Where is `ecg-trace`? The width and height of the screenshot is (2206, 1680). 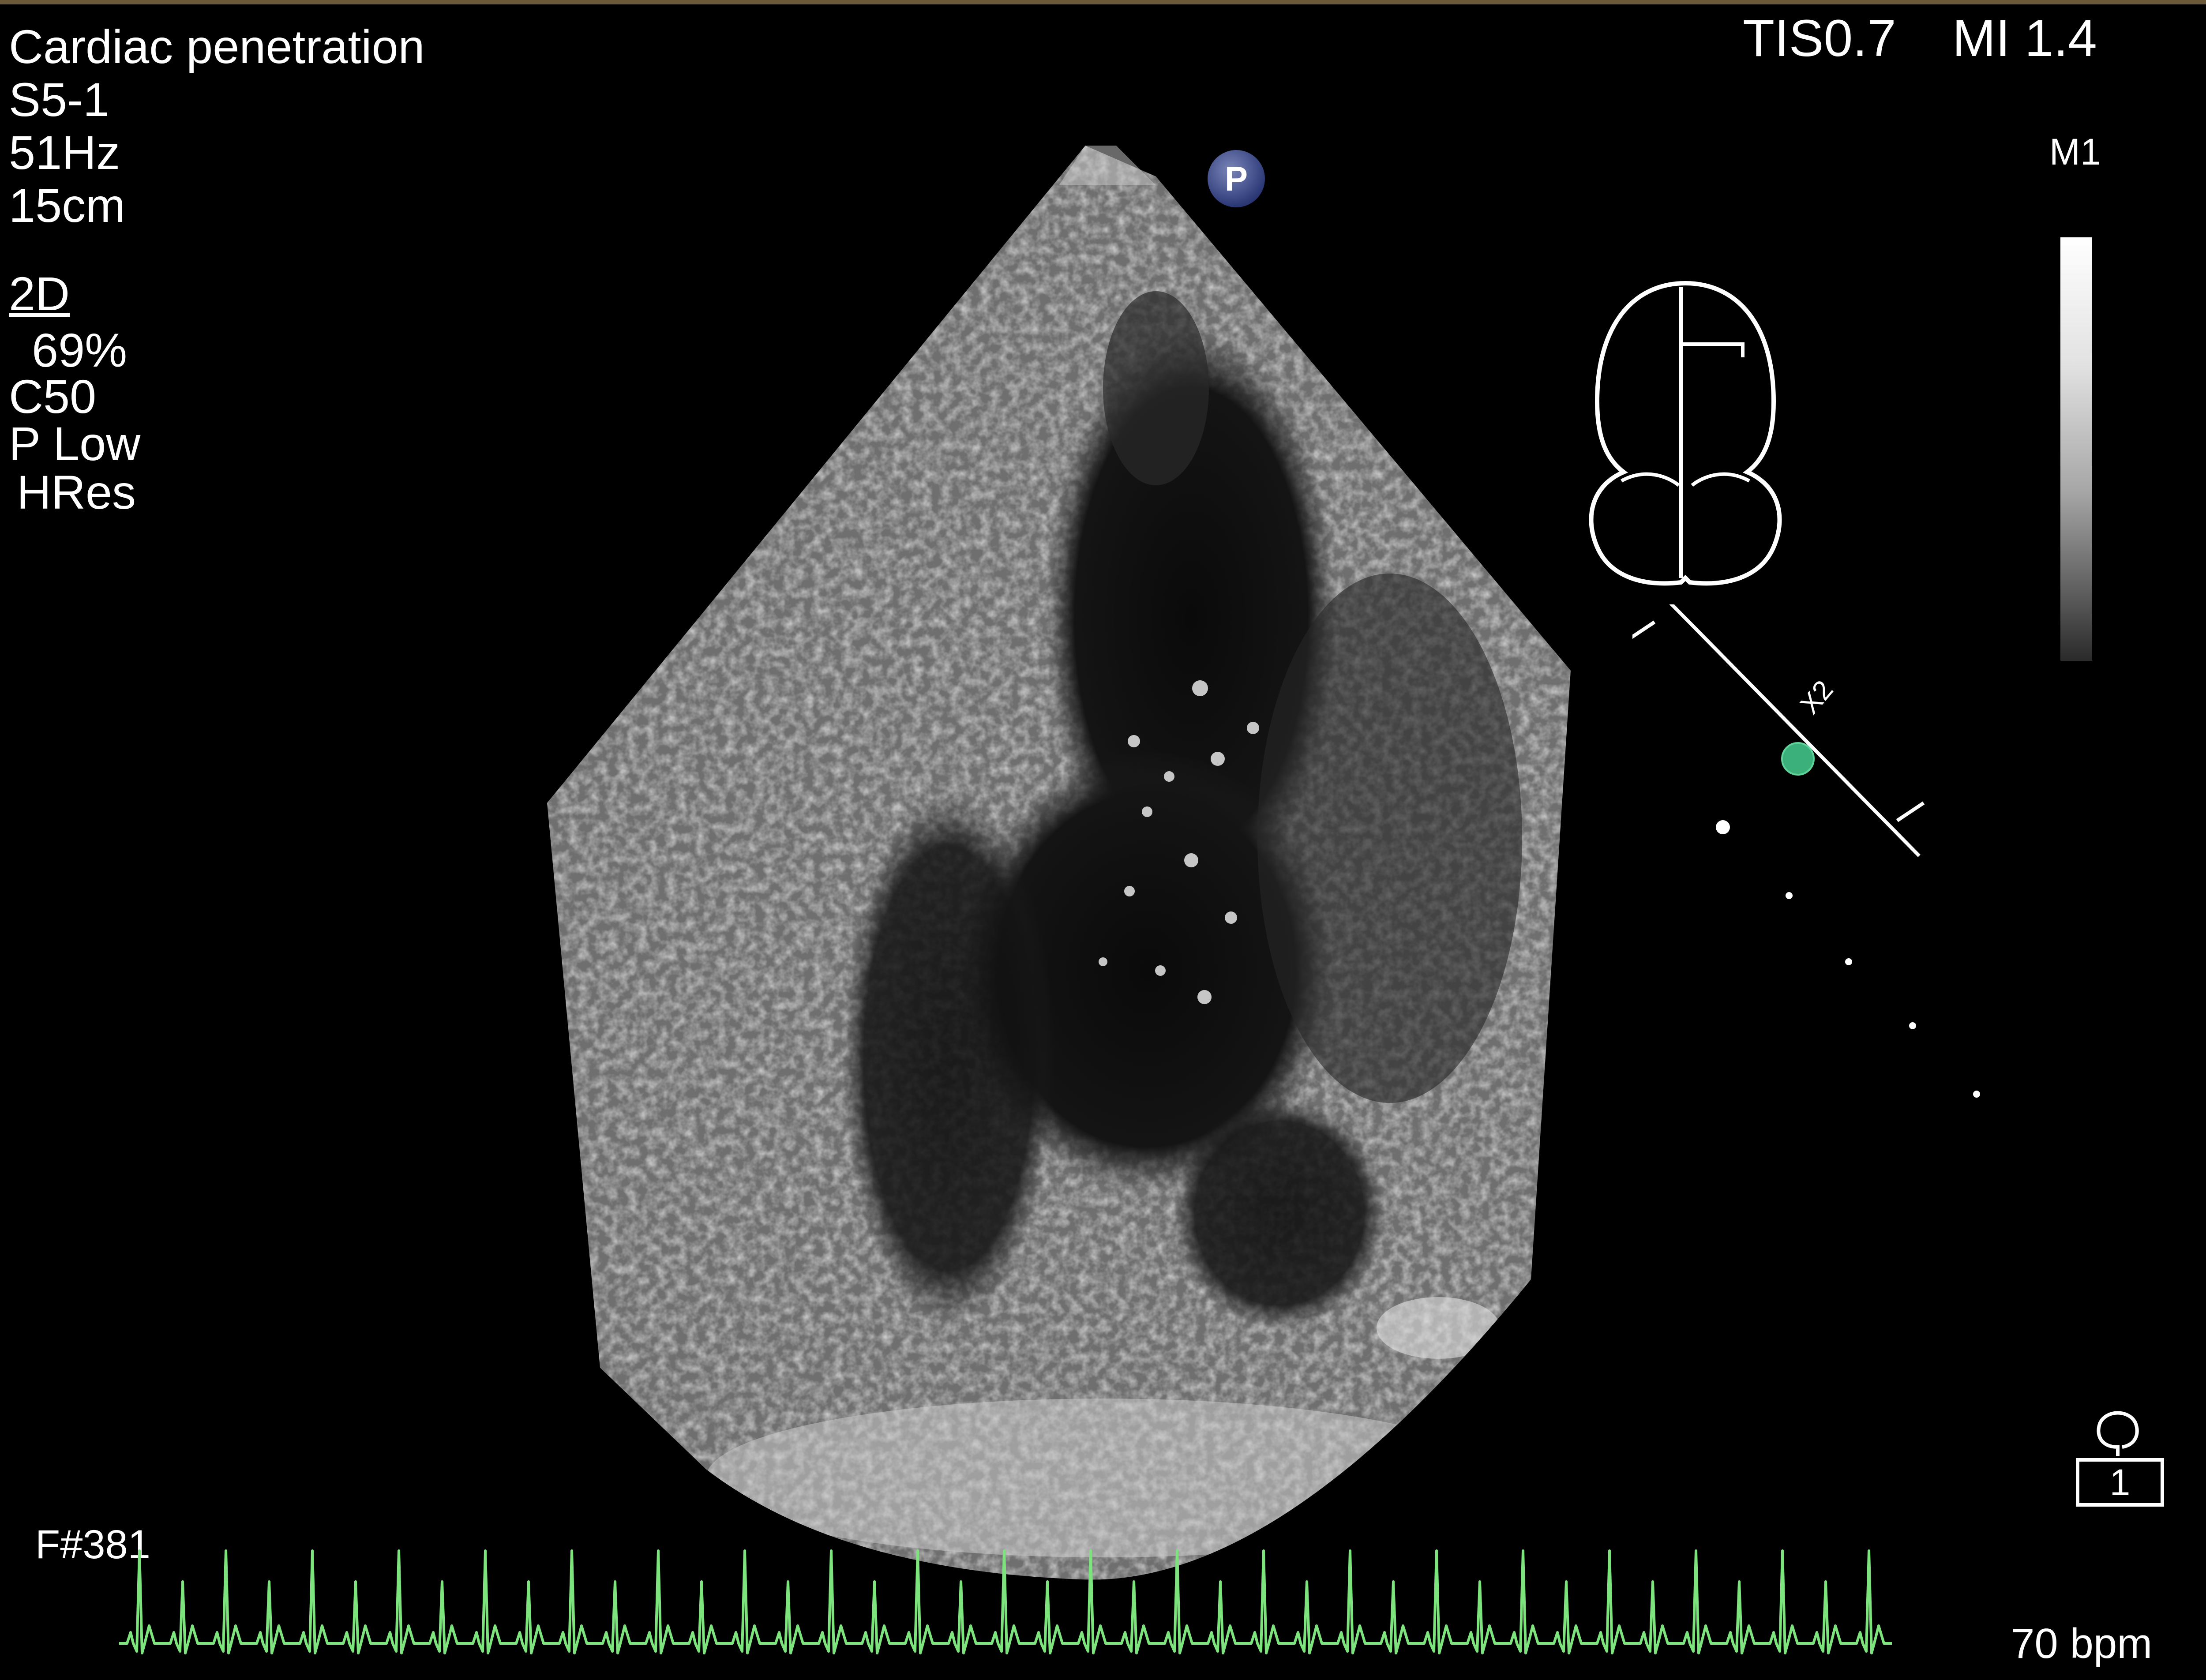 ecg-trace is located at coordinates (1005, 1601).